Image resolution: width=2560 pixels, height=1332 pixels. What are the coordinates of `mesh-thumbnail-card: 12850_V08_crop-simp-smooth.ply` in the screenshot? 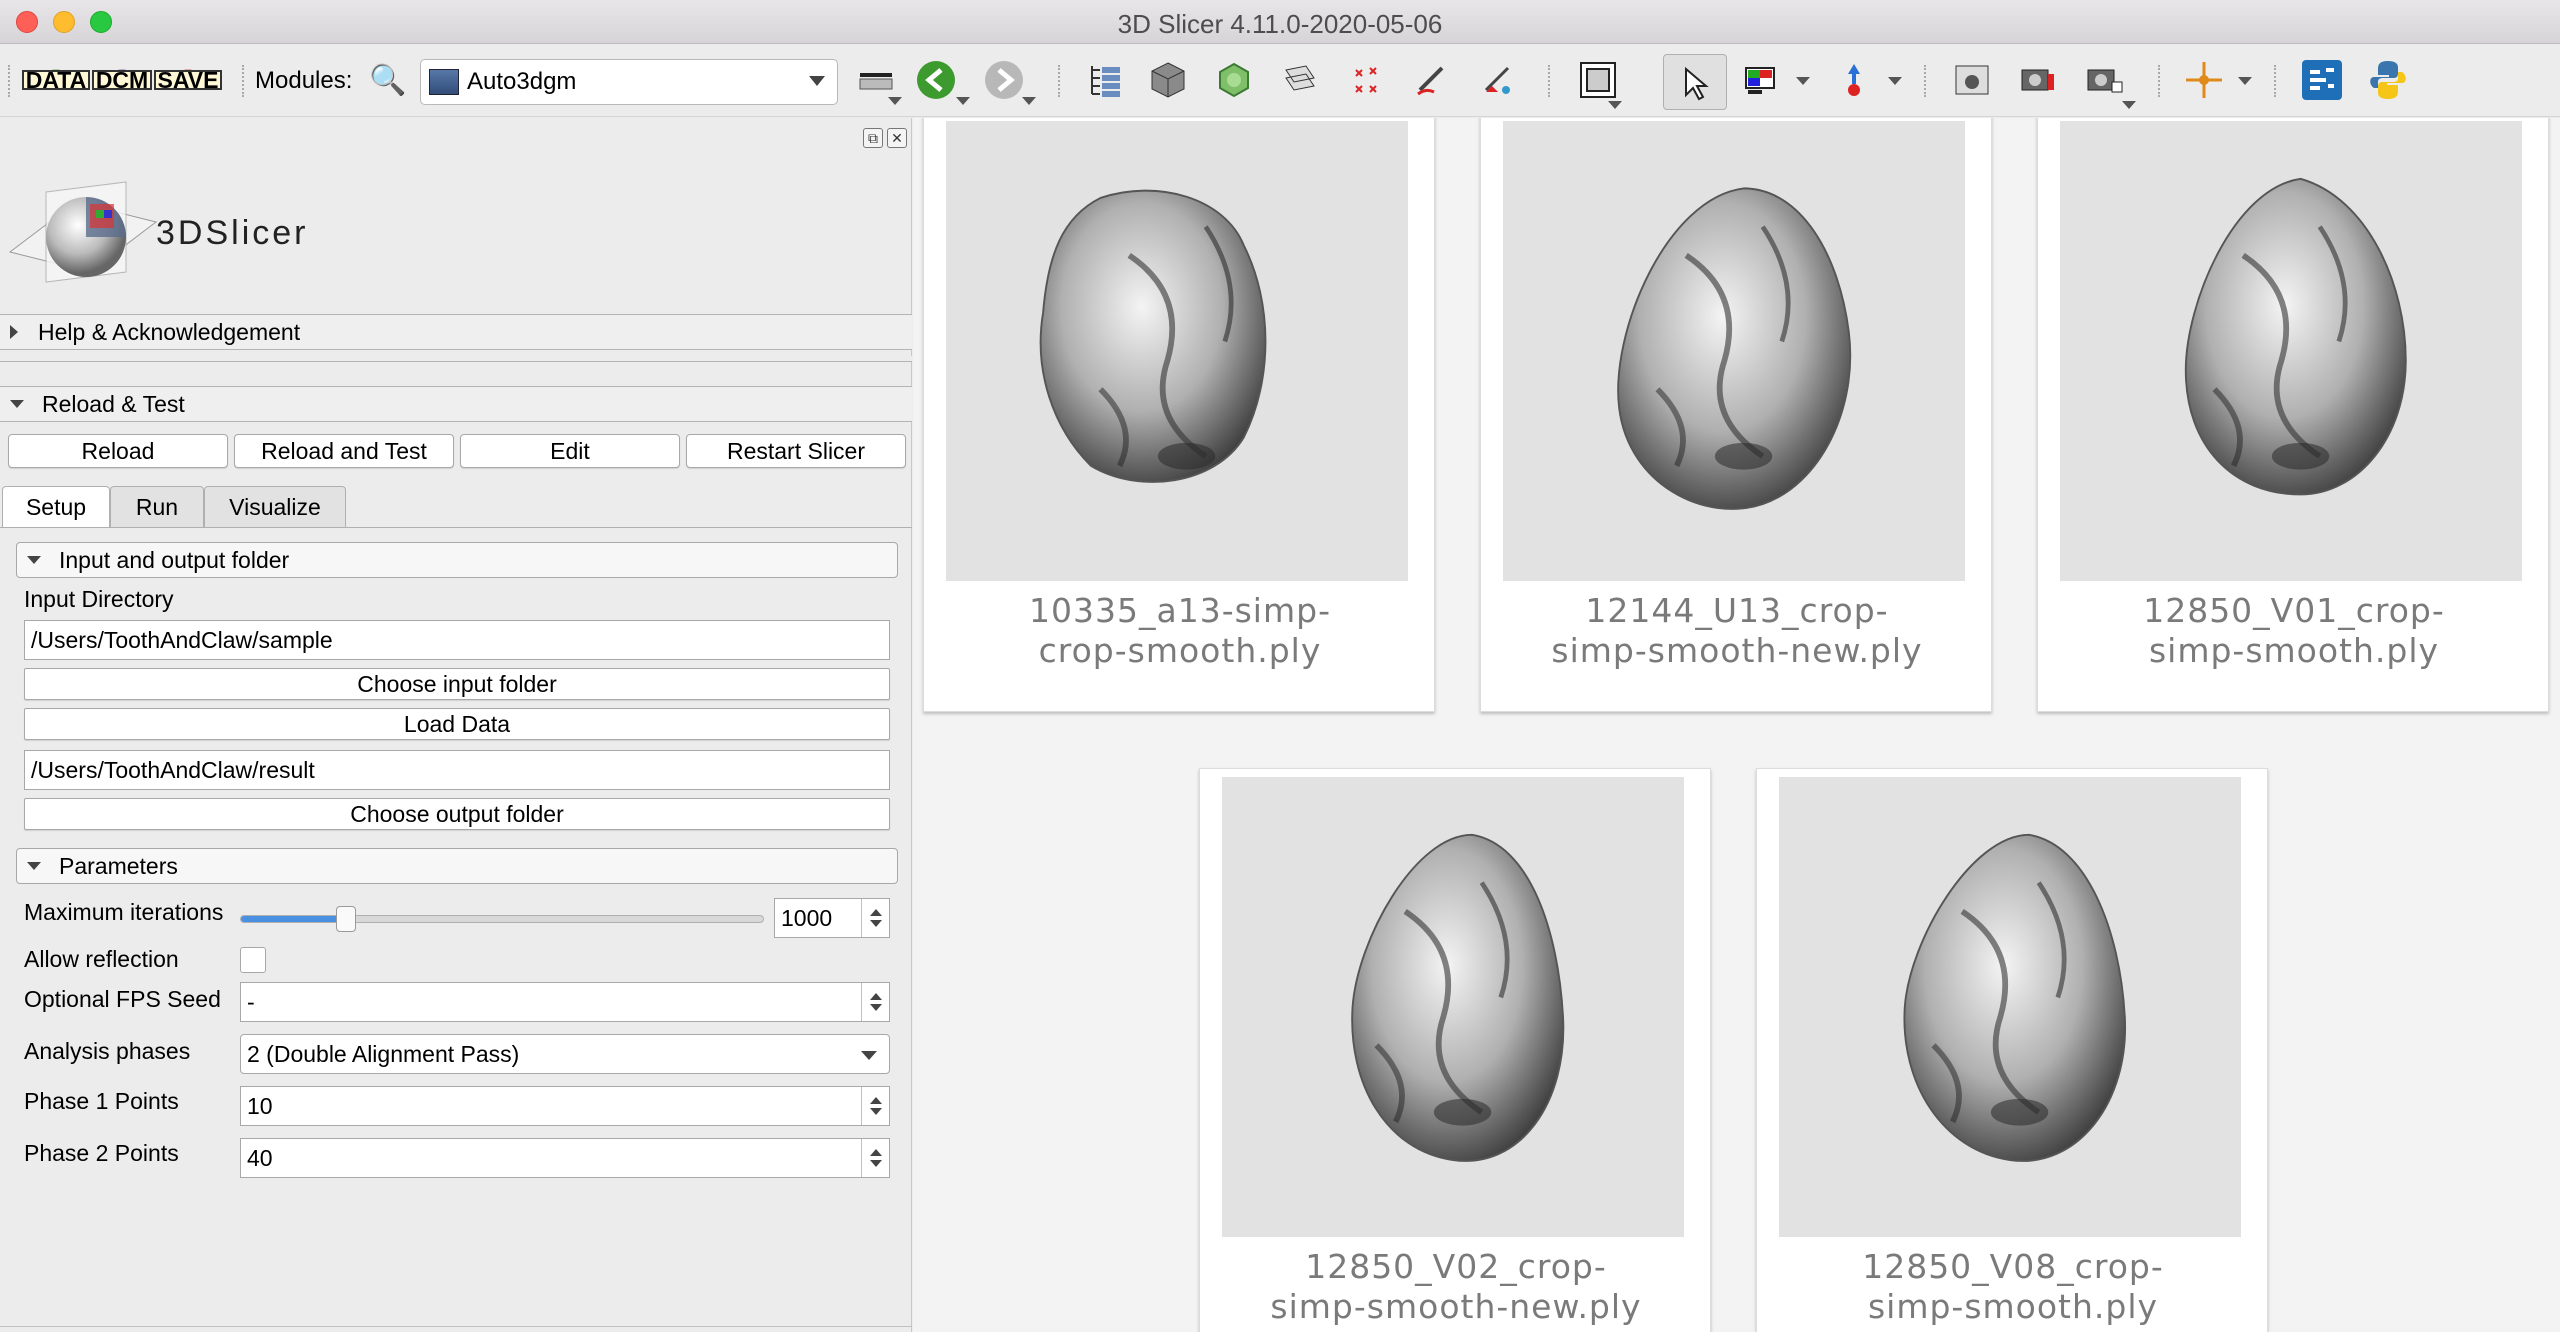 It's located at (2012, 1050).